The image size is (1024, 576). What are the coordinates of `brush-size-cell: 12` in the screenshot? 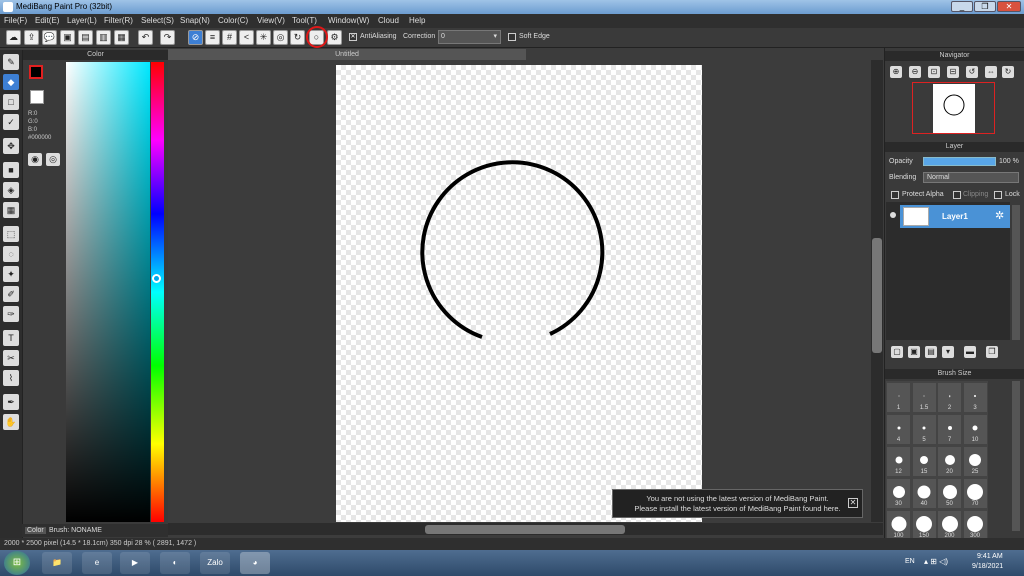 It's located at (898, 461).